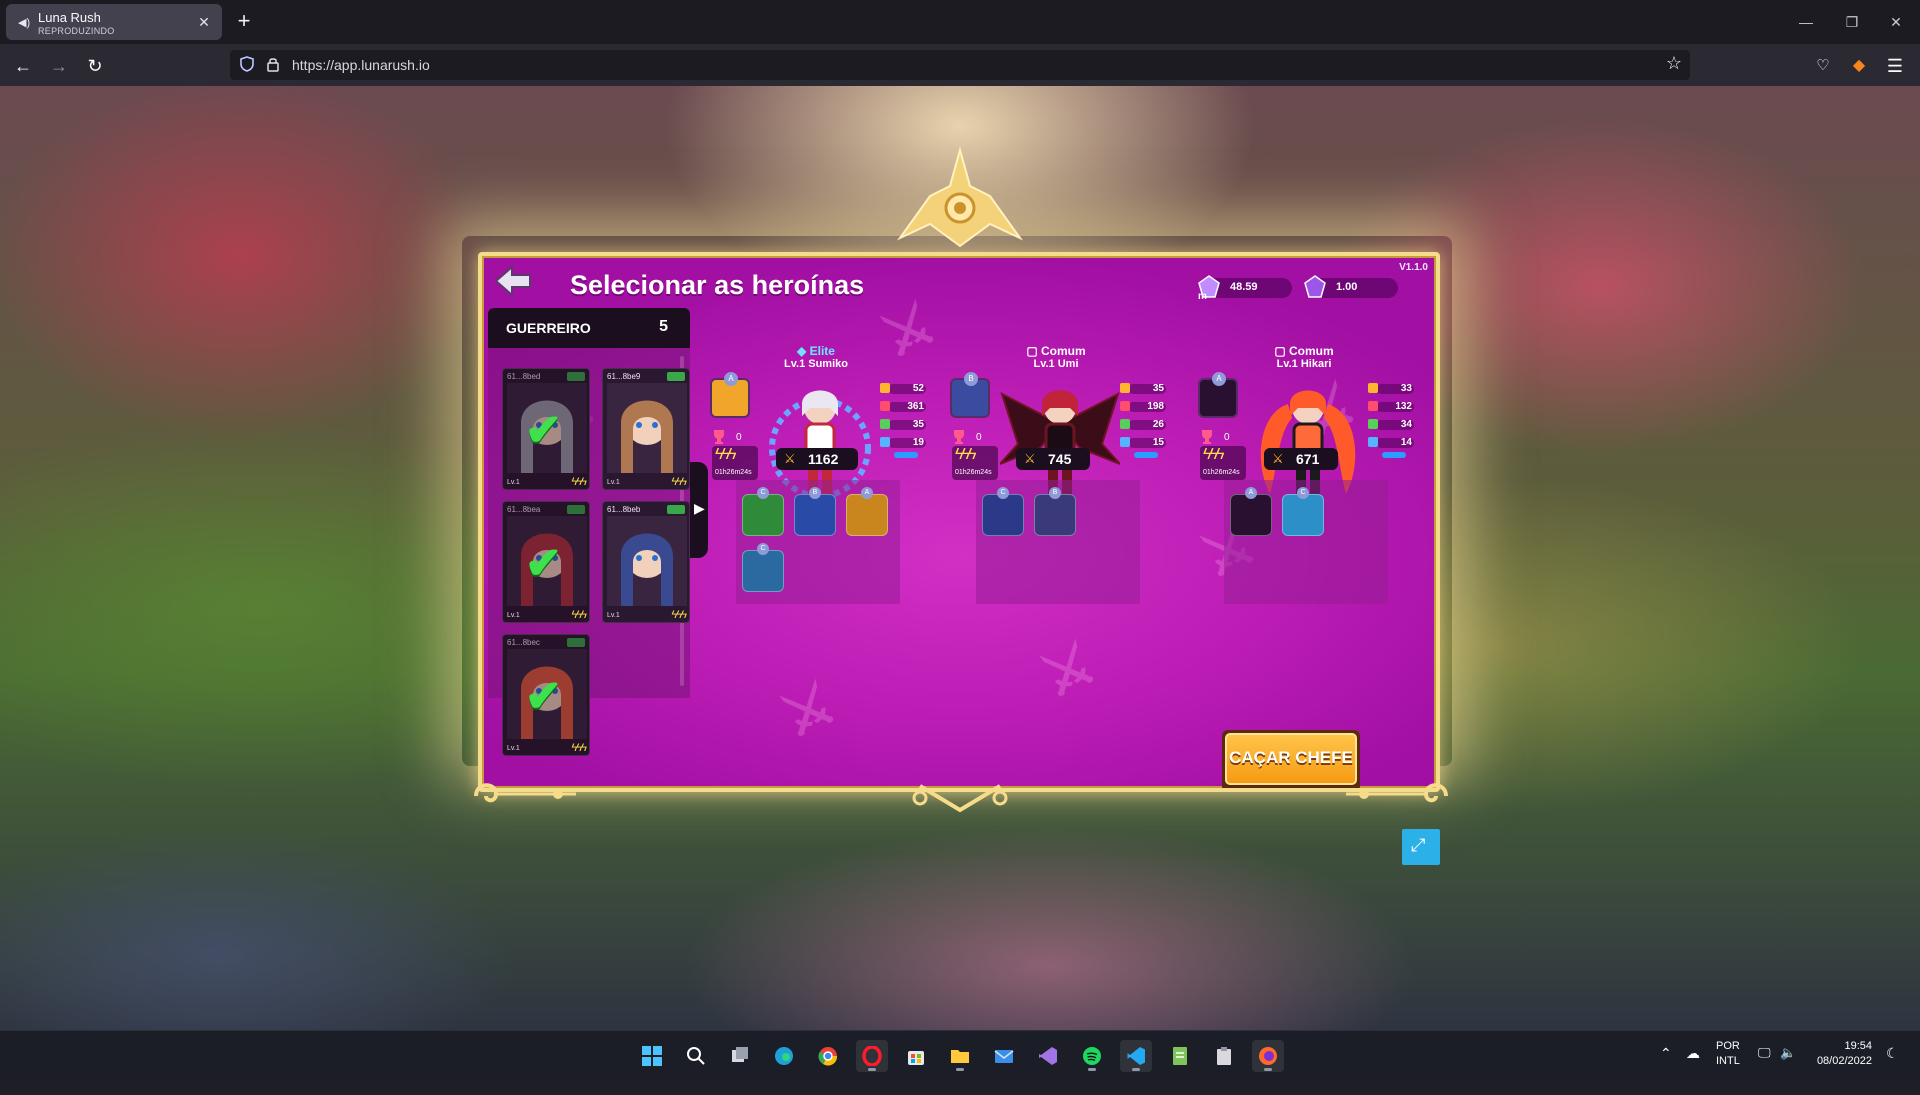 This screenshot has width=1920, height=1095. I want to click on vscode-app, so click(1136, 1056).